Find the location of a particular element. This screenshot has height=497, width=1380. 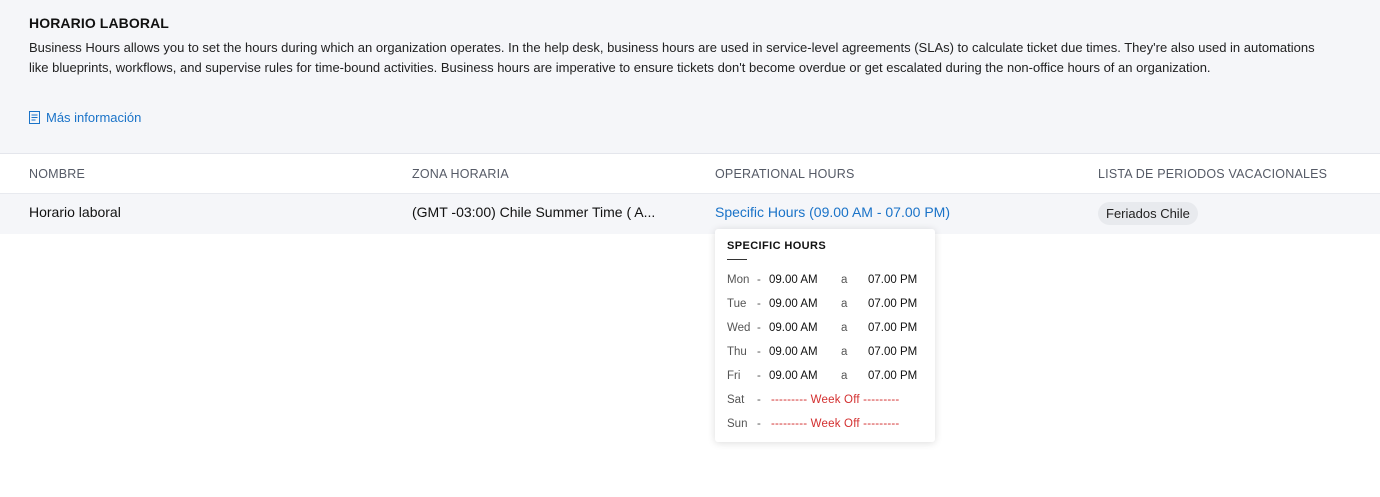

holiday-list-chip: Feriados Chile is located at coordinates (1148, 213).